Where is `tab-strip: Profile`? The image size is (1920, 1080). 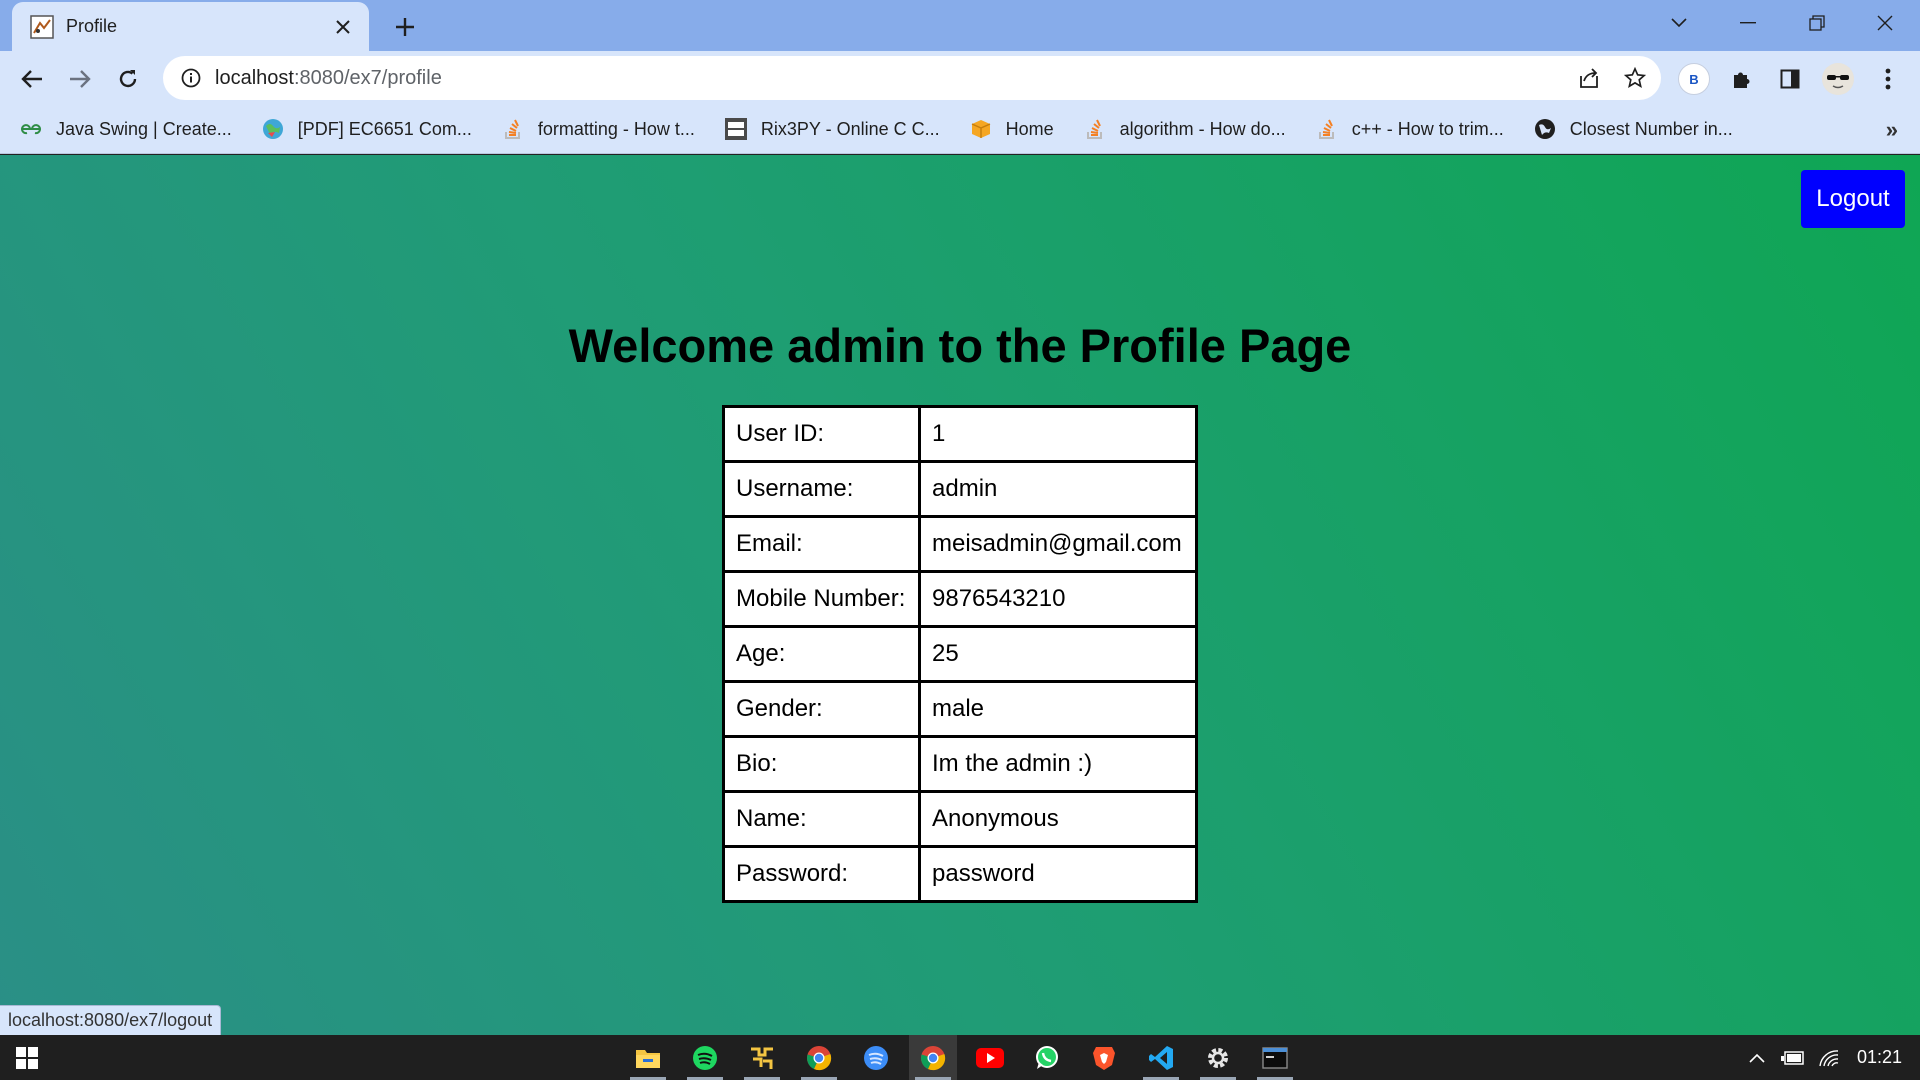 tab-strip: Profile is located at coordinates (960, 25).